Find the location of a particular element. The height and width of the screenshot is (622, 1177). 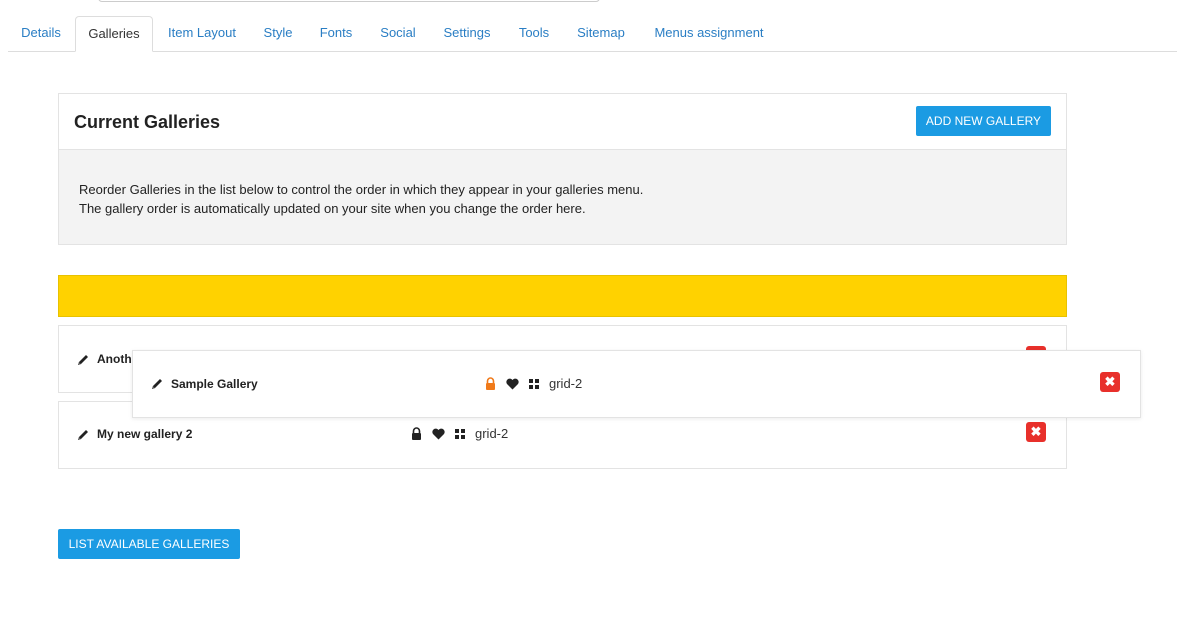

add-new-gallery-button: ADD NEW GALLERY is located at coordinates (983, 121).